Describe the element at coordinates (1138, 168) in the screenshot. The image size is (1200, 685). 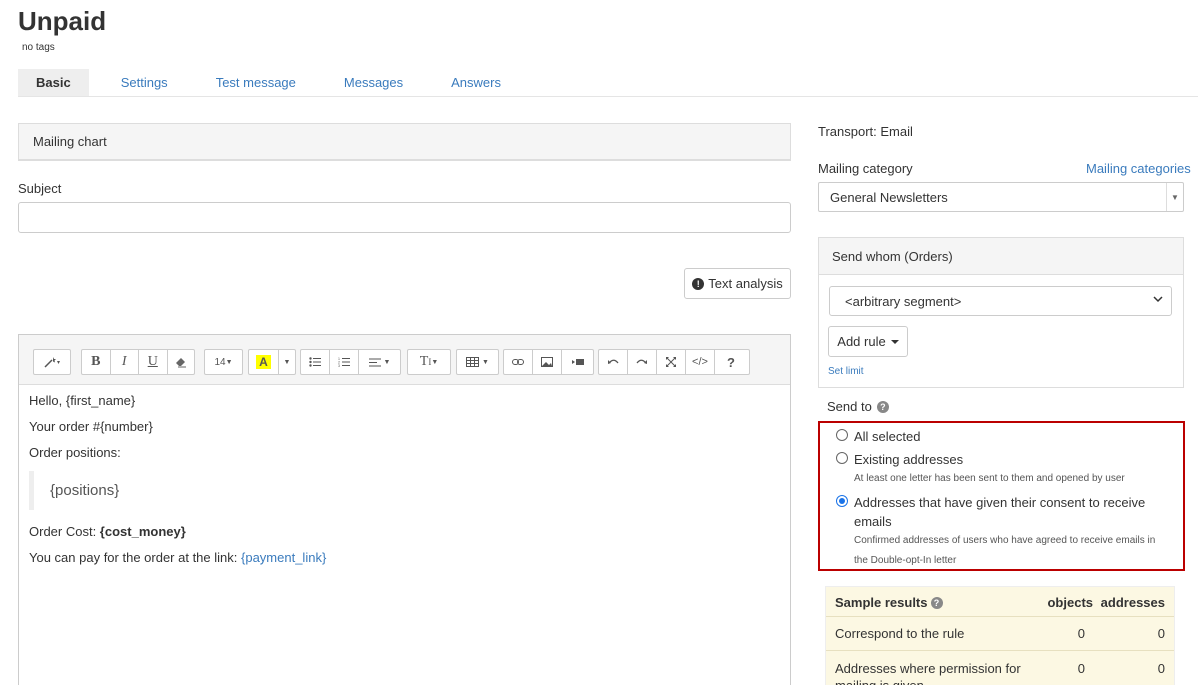
I see `mailing-categories-link: Mailing categories` at that location.